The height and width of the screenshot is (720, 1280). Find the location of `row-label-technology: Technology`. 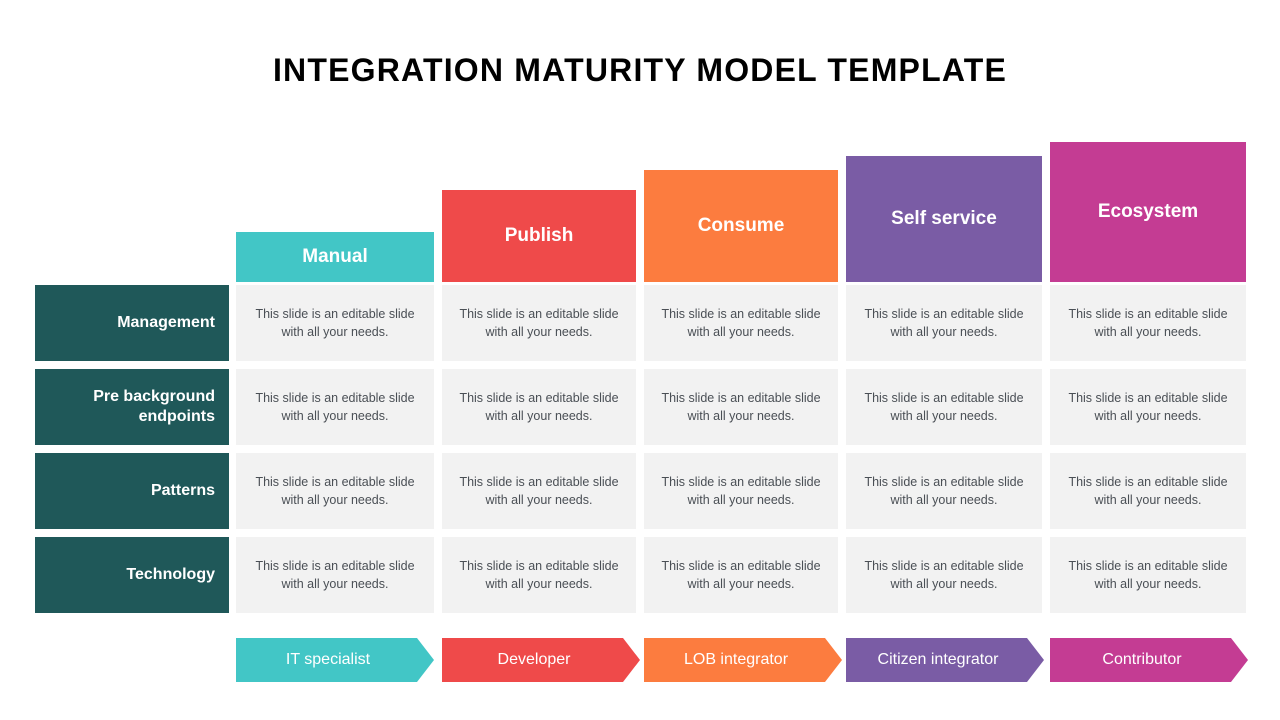

row-label-technology: Technology is located at coordinates (132, 575).